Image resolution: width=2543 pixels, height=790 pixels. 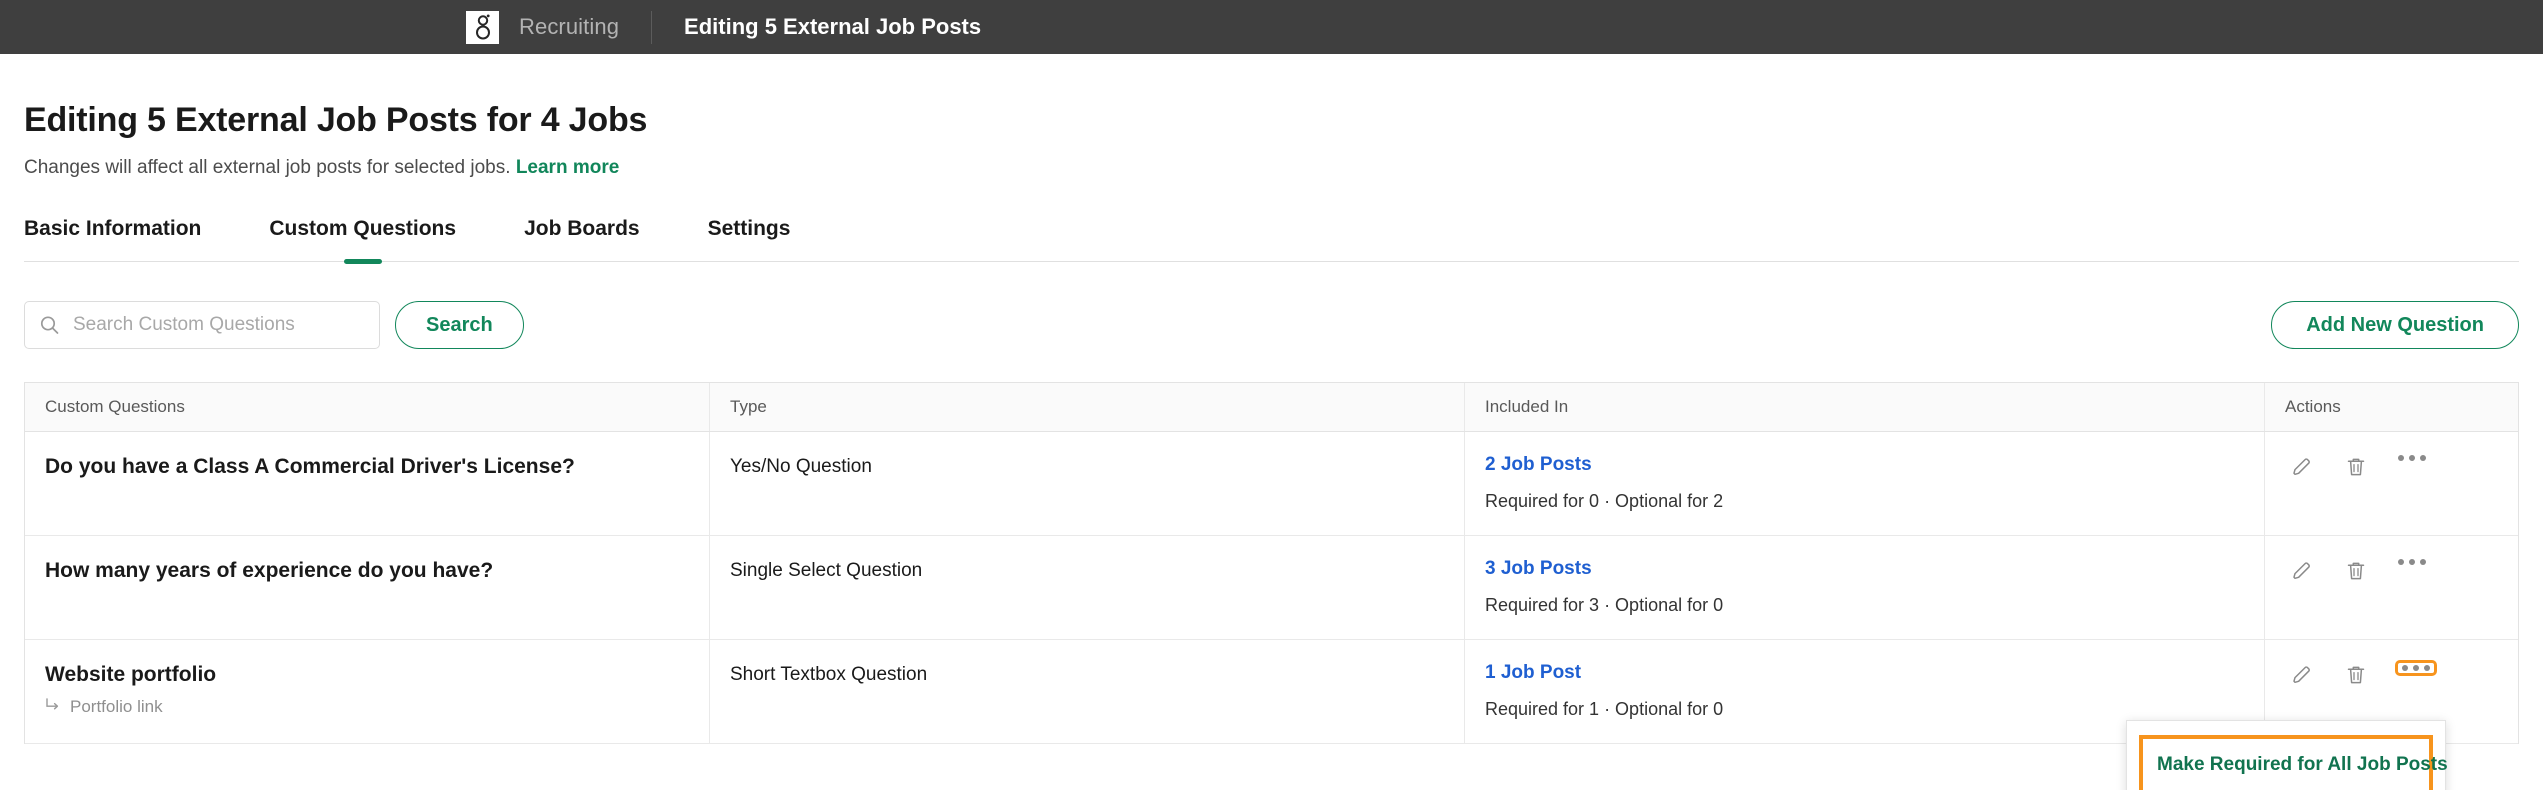 What do you see at coordinates (112, 239) in the screenshot?
I see `tab-basic-information: Basic Information` at bounding box center [112, 239].